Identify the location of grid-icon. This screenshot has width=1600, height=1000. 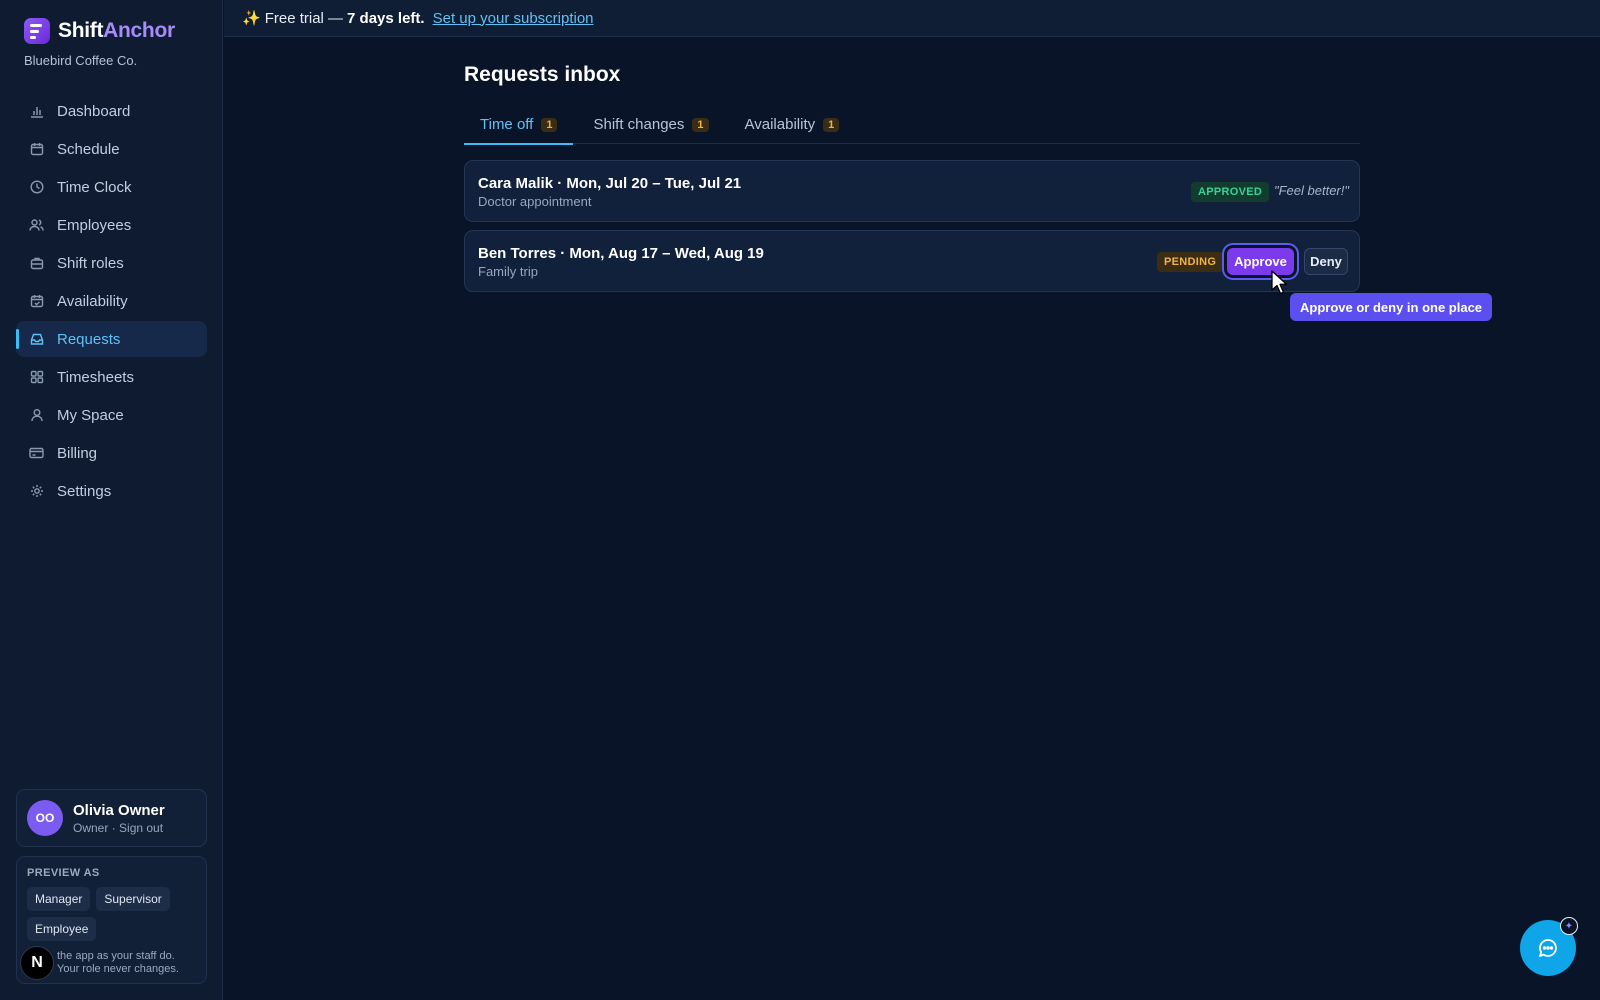
(36, 377).